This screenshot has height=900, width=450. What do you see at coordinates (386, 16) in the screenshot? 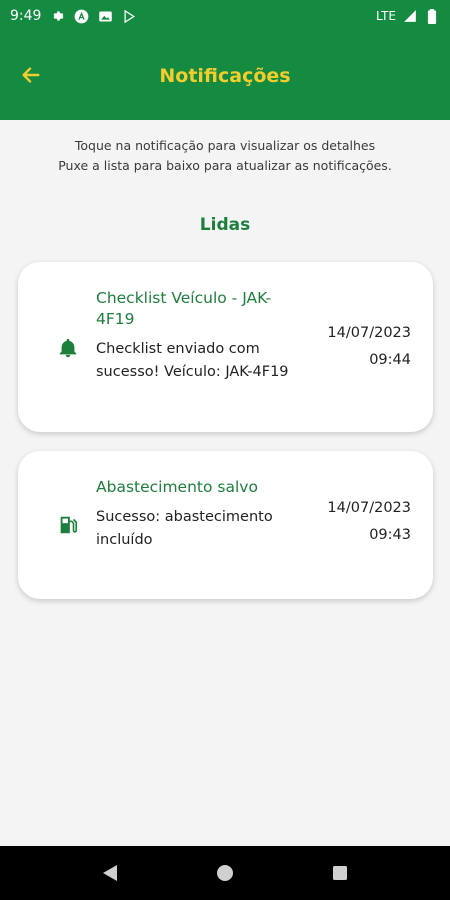
I see `network-type: LTE` at bounding box center [386, 16].